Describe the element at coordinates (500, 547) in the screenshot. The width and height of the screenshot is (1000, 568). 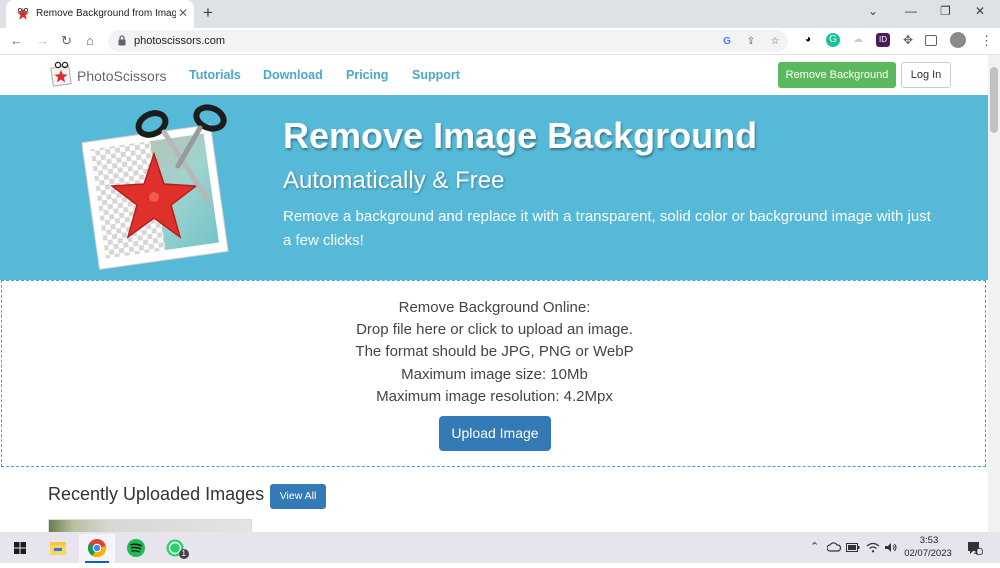
I see `windows-taskbar: 1 ⌃ 3:53 02/07/2023 4` at that location.